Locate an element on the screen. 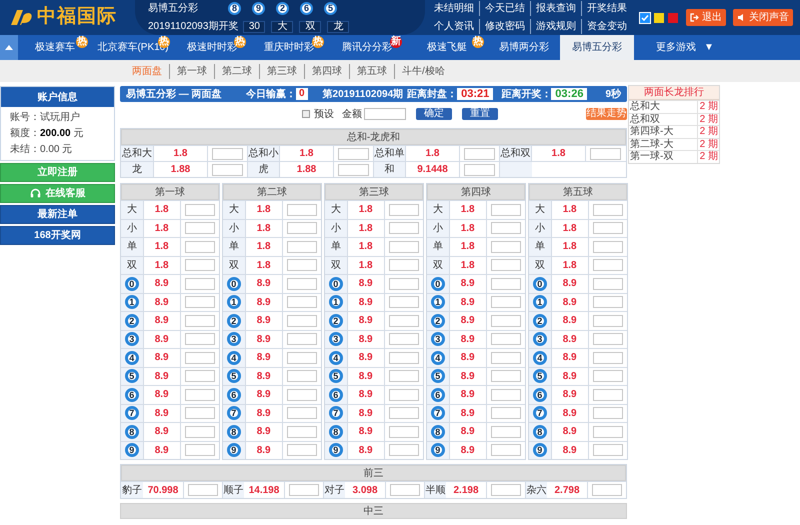  sub-tab: 第五球 is located at coordinates (371, 71).